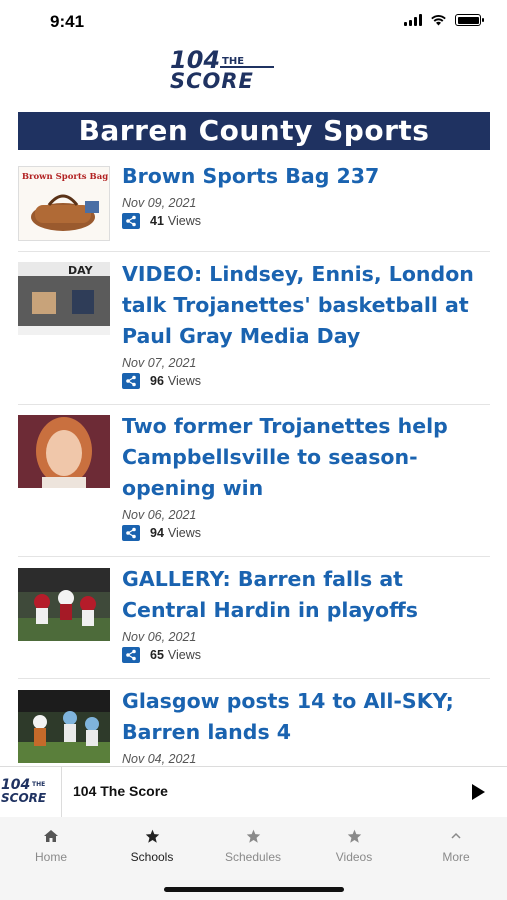 The image size is (507, 900). I want to click on cellular-signal-icon, so click(413, 20).